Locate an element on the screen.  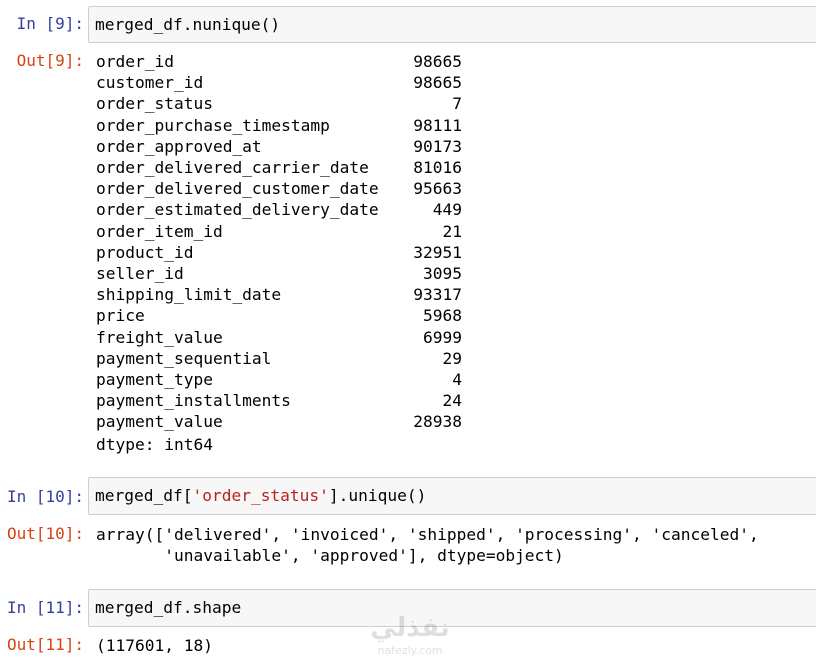
series-value: 7 is located at coordinates (457, 104).